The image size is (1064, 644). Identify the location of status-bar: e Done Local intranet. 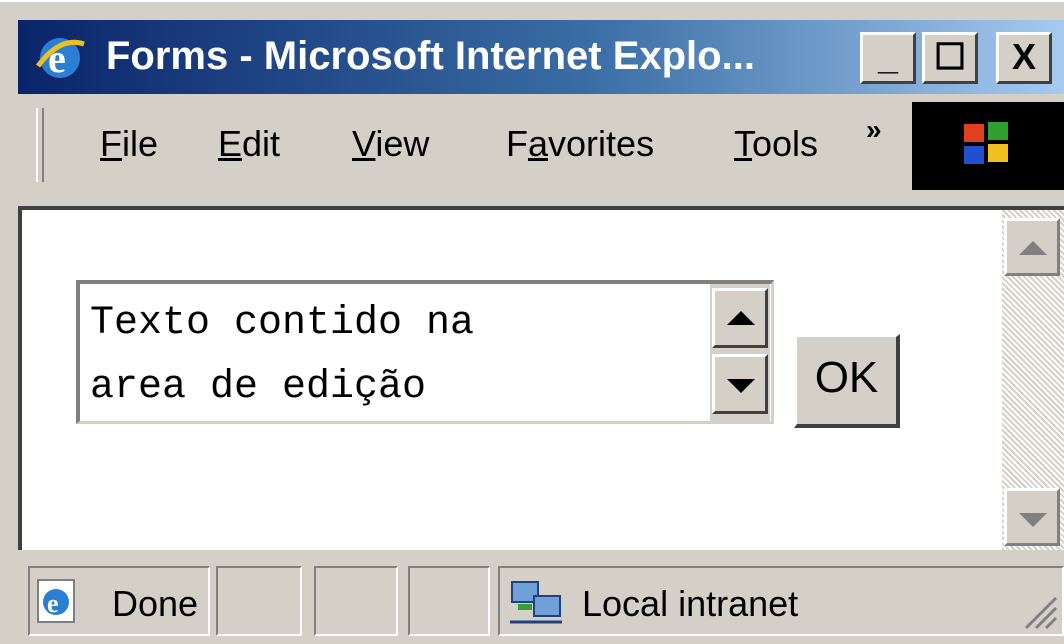
(541, 600).